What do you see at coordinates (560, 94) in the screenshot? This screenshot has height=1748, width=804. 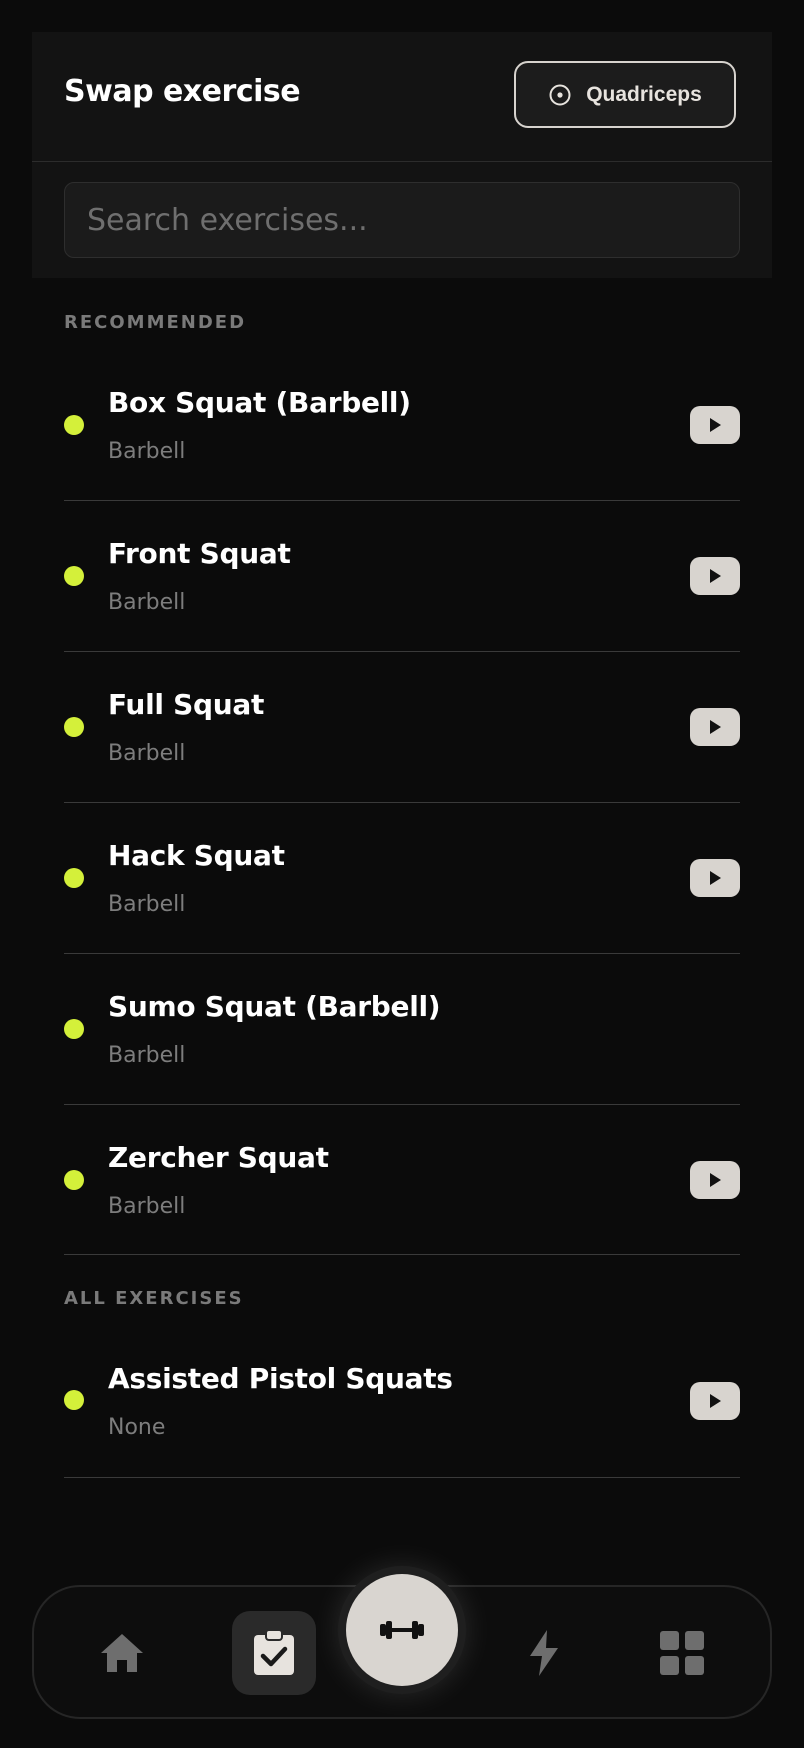 I see `target-icon` at bounding box center [560, 94].